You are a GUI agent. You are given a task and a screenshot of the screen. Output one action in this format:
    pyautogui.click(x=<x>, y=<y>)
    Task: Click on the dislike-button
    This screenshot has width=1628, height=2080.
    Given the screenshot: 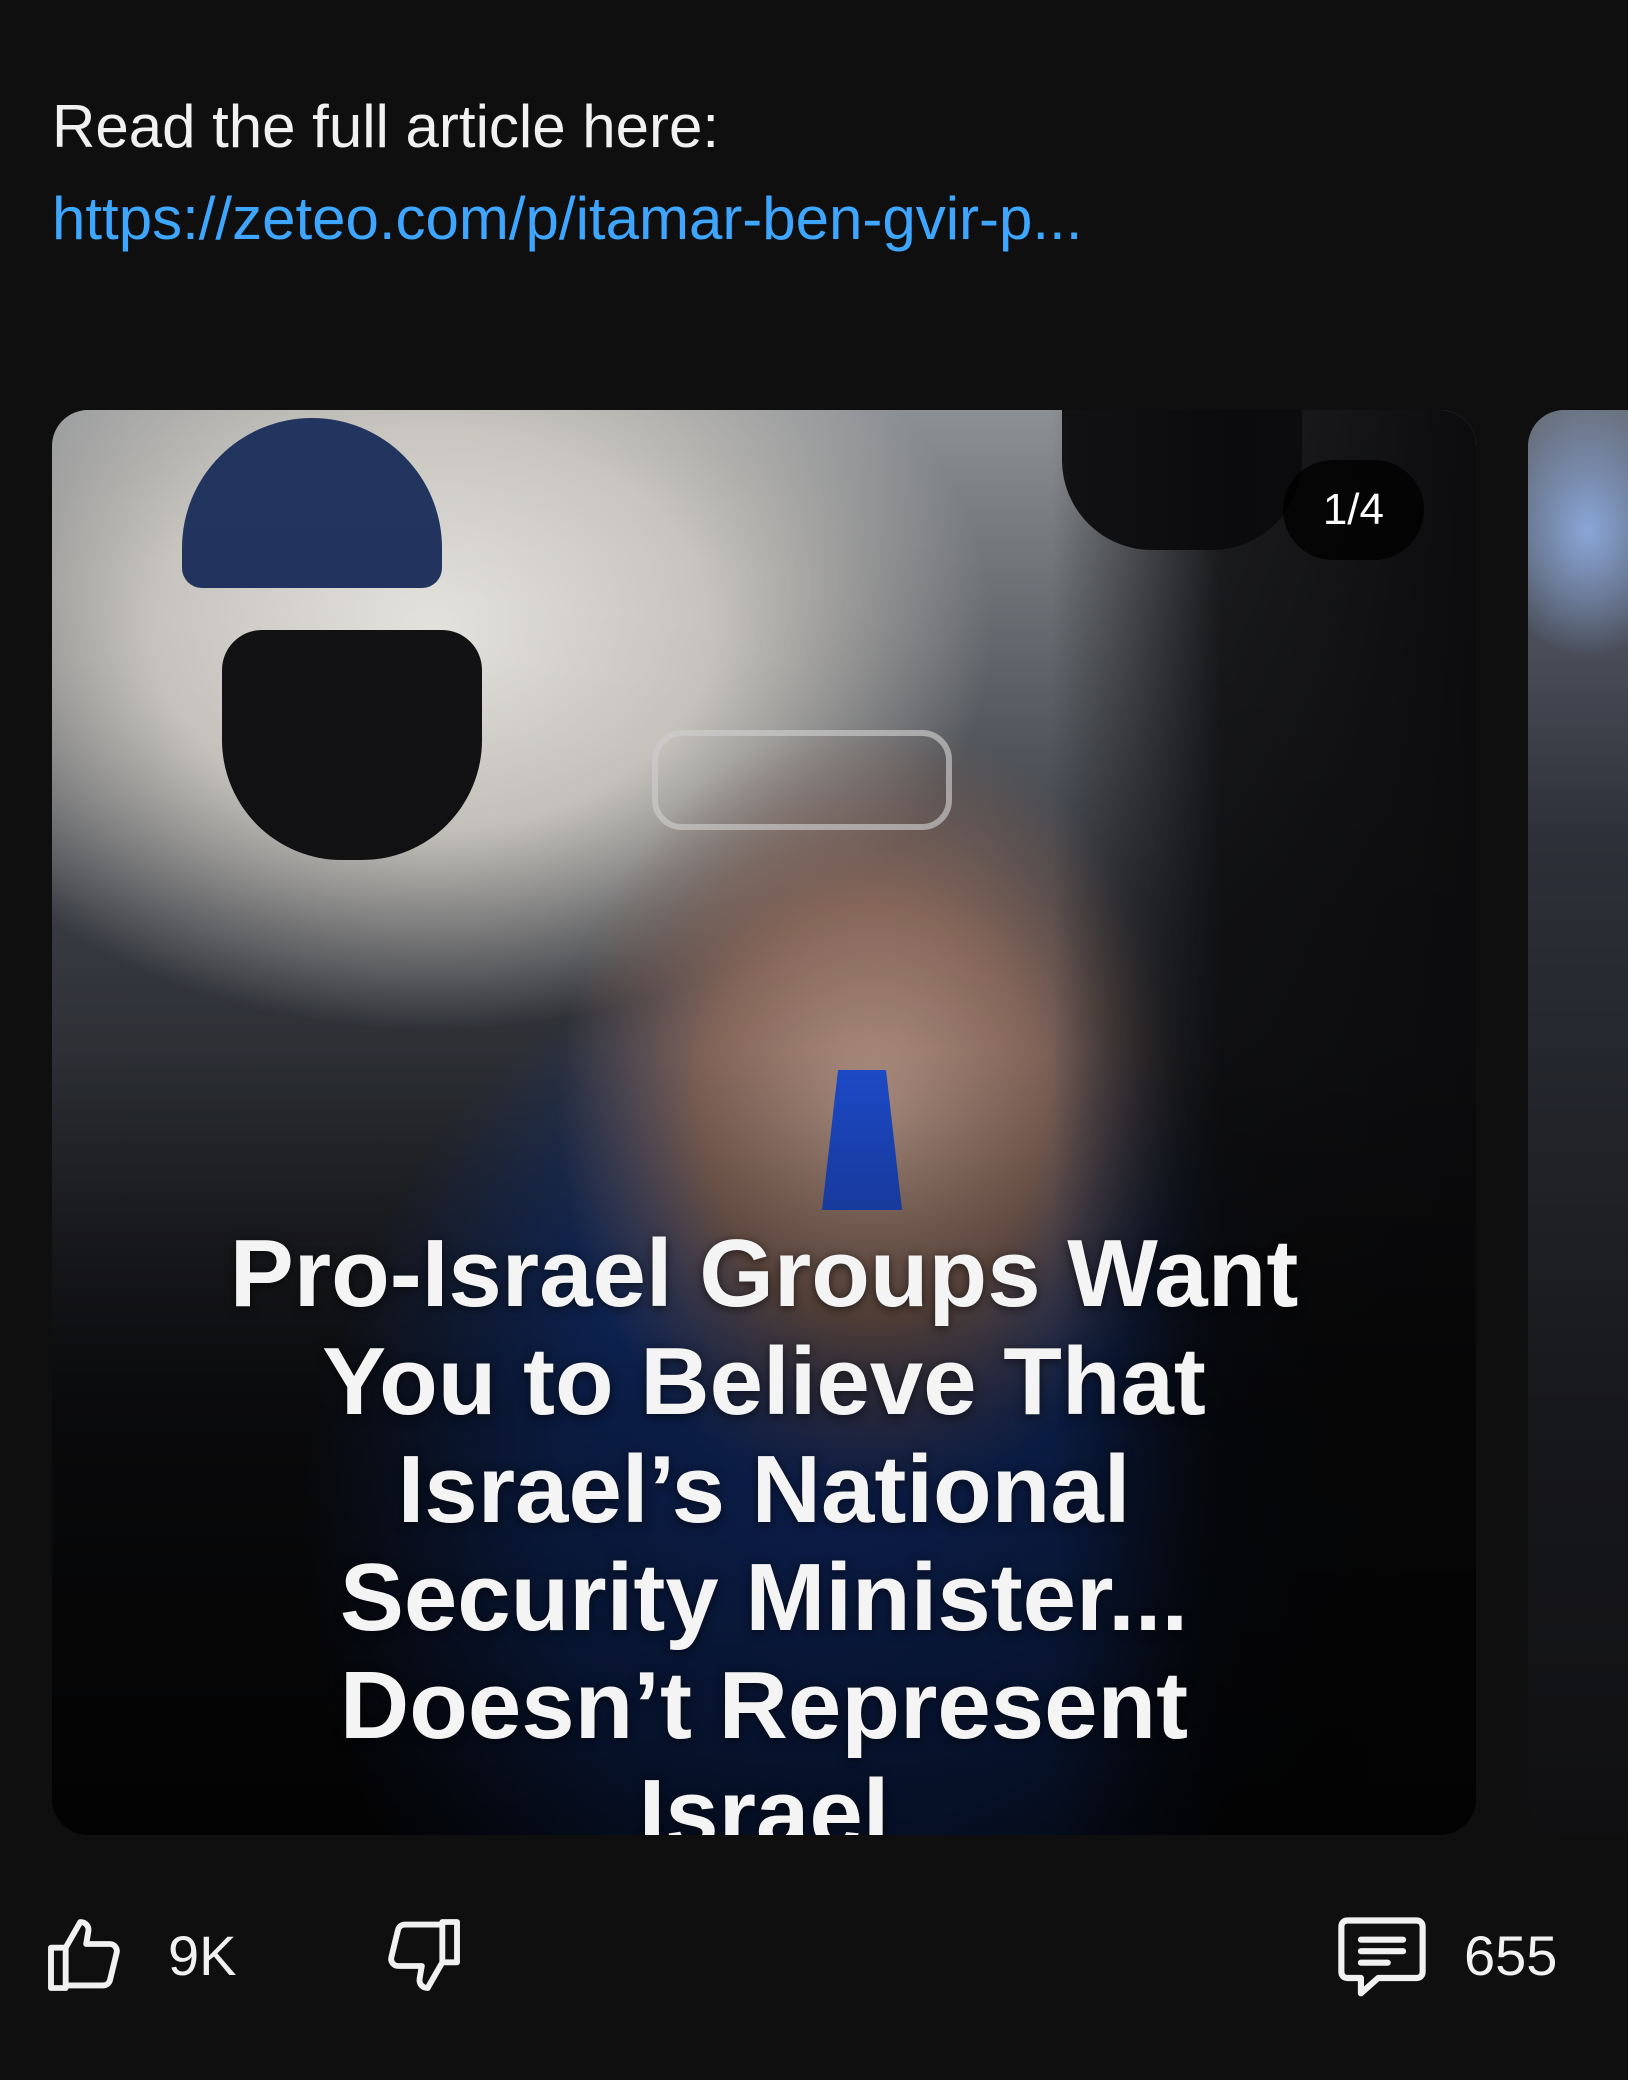 What is the action you would take?
    pyautogui.click(x=424, y=1955)
    